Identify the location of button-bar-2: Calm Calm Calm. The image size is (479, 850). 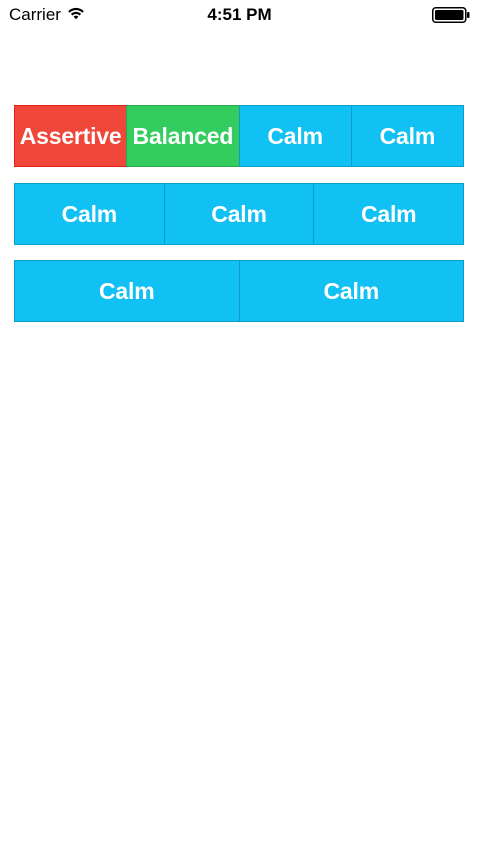
(239, 214).